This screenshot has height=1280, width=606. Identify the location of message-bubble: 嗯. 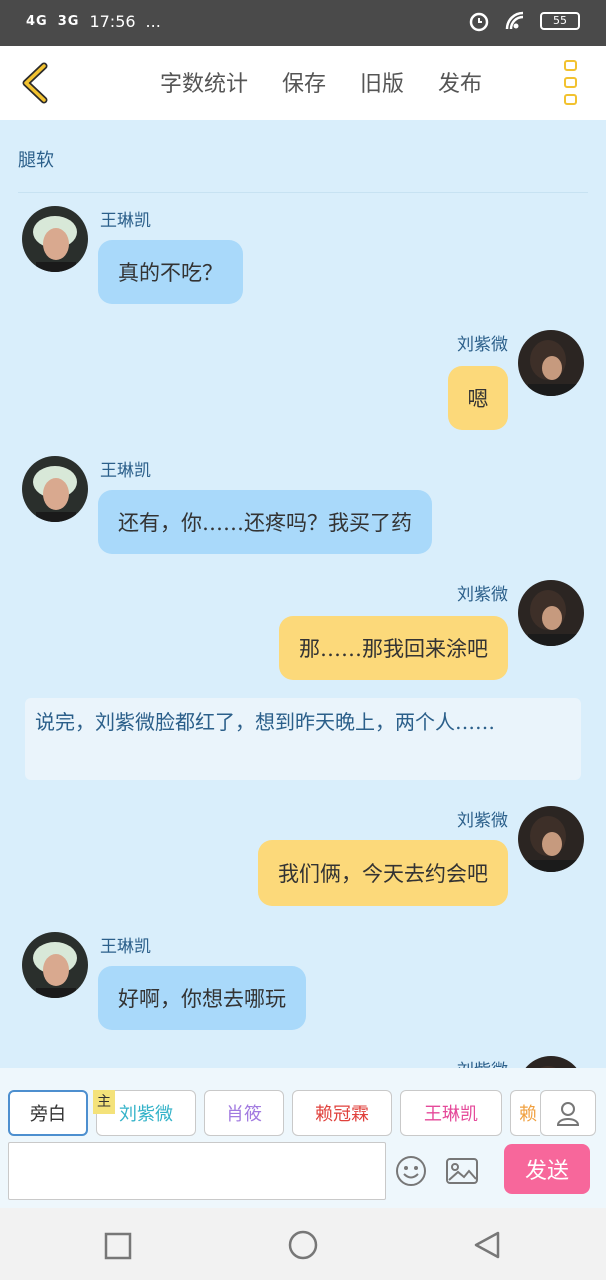
(478, 398).